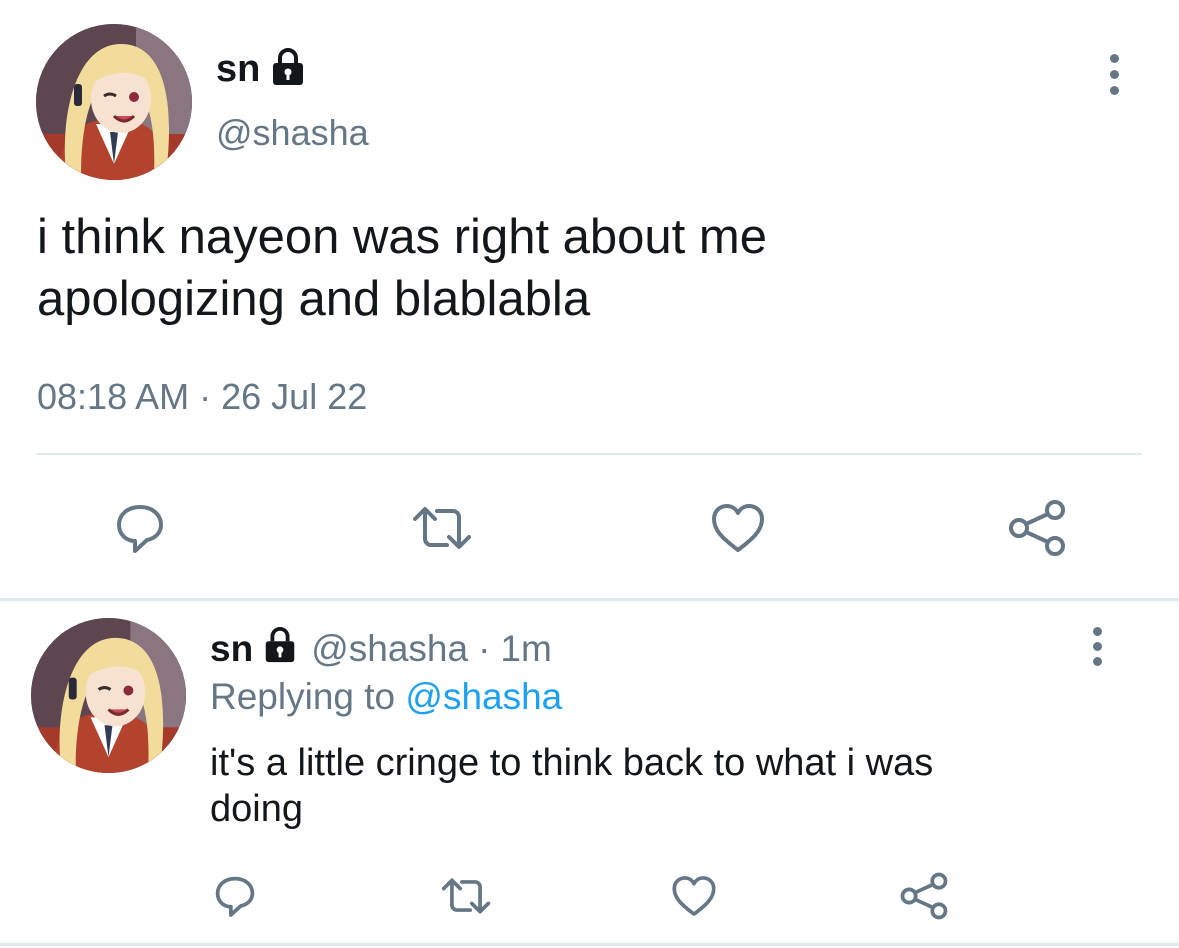  I want to click on reply-handle: @shasha, so click(389, 649).